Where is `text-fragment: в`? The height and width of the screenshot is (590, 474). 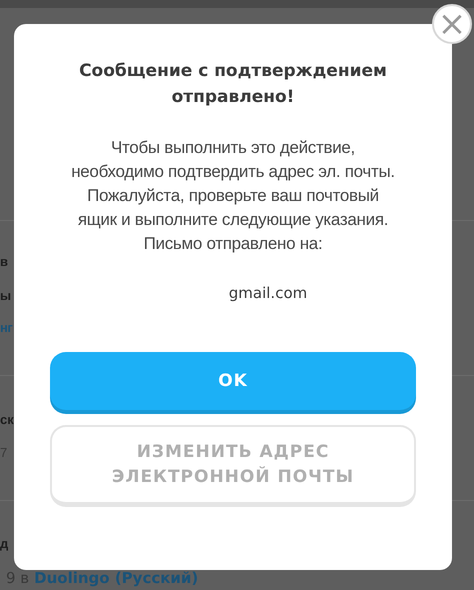 text-fragment: в is located at coordinates (4, 262).